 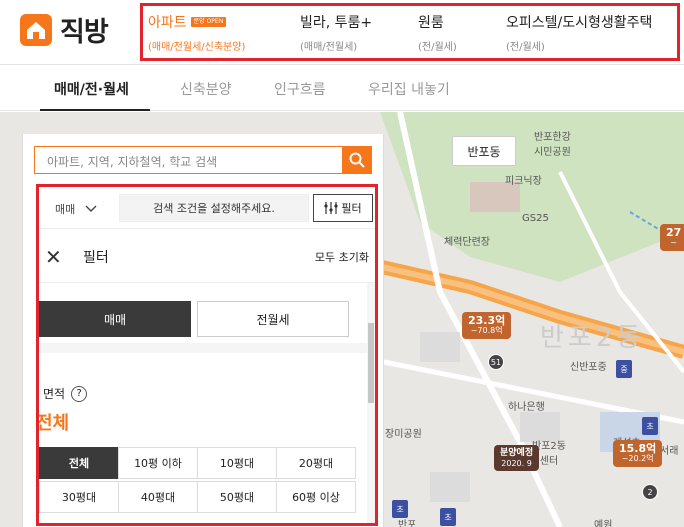 I want to click on nav-officetel-label: 오피스텔/도시형생활주택, so click(x=579, y=23).